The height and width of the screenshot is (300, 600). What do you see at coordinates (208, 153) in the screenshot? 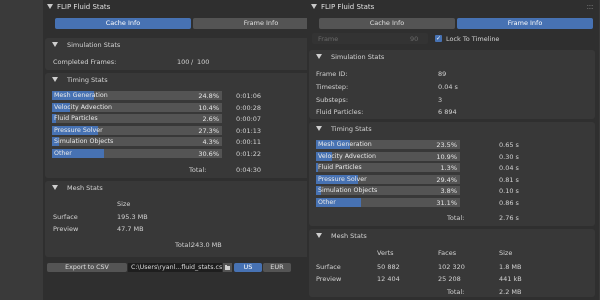
I see `timing-bar-percent: 30.6%` at bounding box center [208, 153].